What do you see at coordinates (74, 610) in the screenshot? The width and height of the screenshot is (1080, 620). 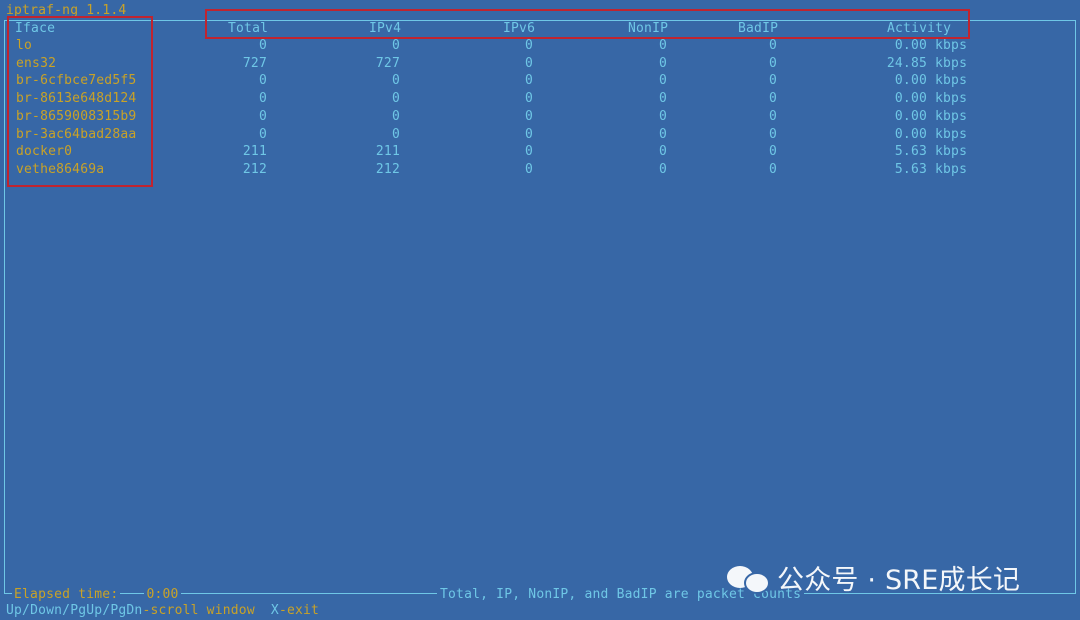 I see `scroll-key: Up/Down/PgUp/PgDn` at bounding box center [74, 610].